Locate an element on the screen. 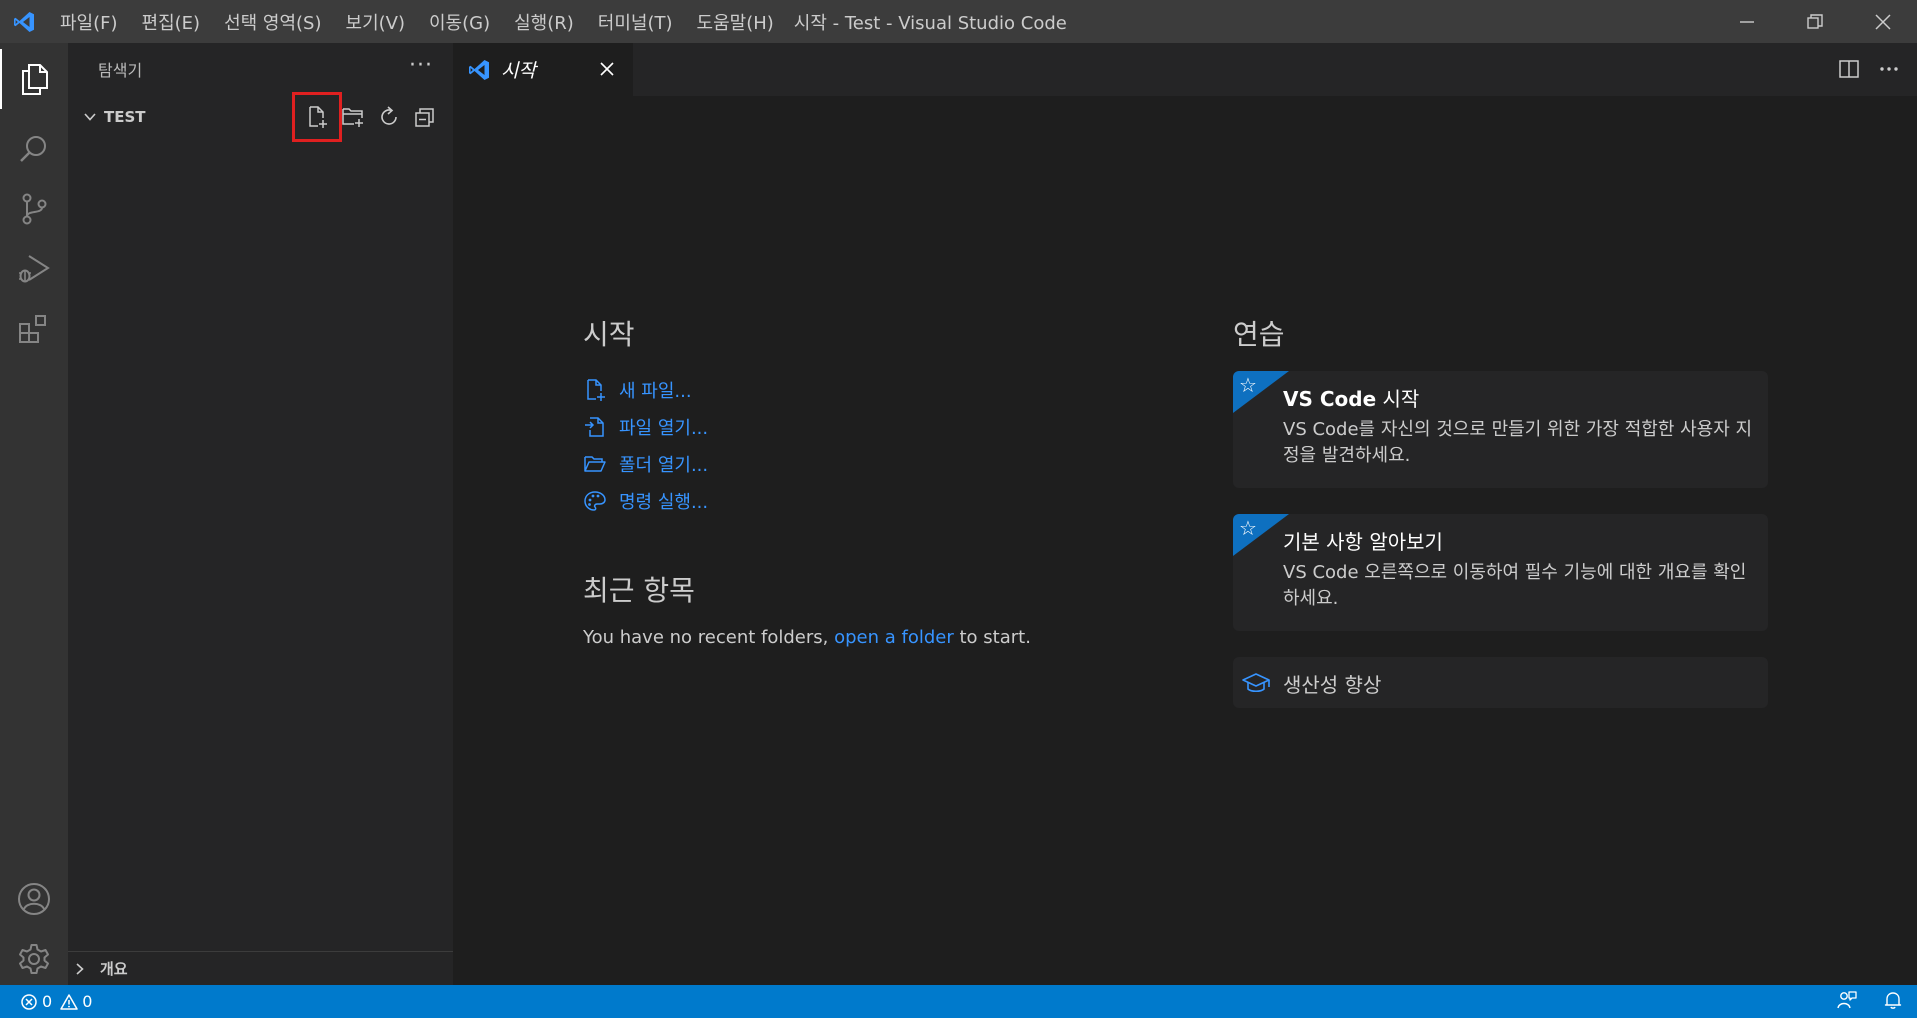 Image resolution: width=1917 pixels, height=1018 pixels. files-icon is located at coordinates (35, 79).